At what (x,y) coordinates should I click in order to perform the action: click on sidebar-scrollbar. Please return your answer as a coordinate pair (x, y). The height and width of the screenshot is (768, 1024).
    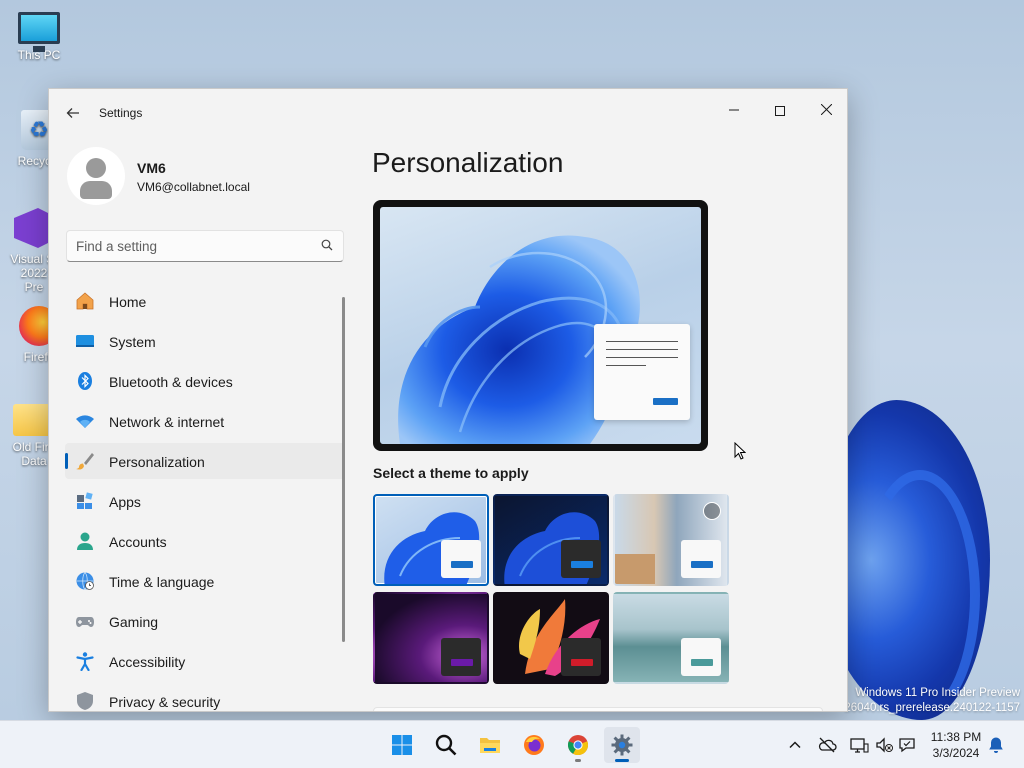
    Looking at the image, I should click on (343, 469).